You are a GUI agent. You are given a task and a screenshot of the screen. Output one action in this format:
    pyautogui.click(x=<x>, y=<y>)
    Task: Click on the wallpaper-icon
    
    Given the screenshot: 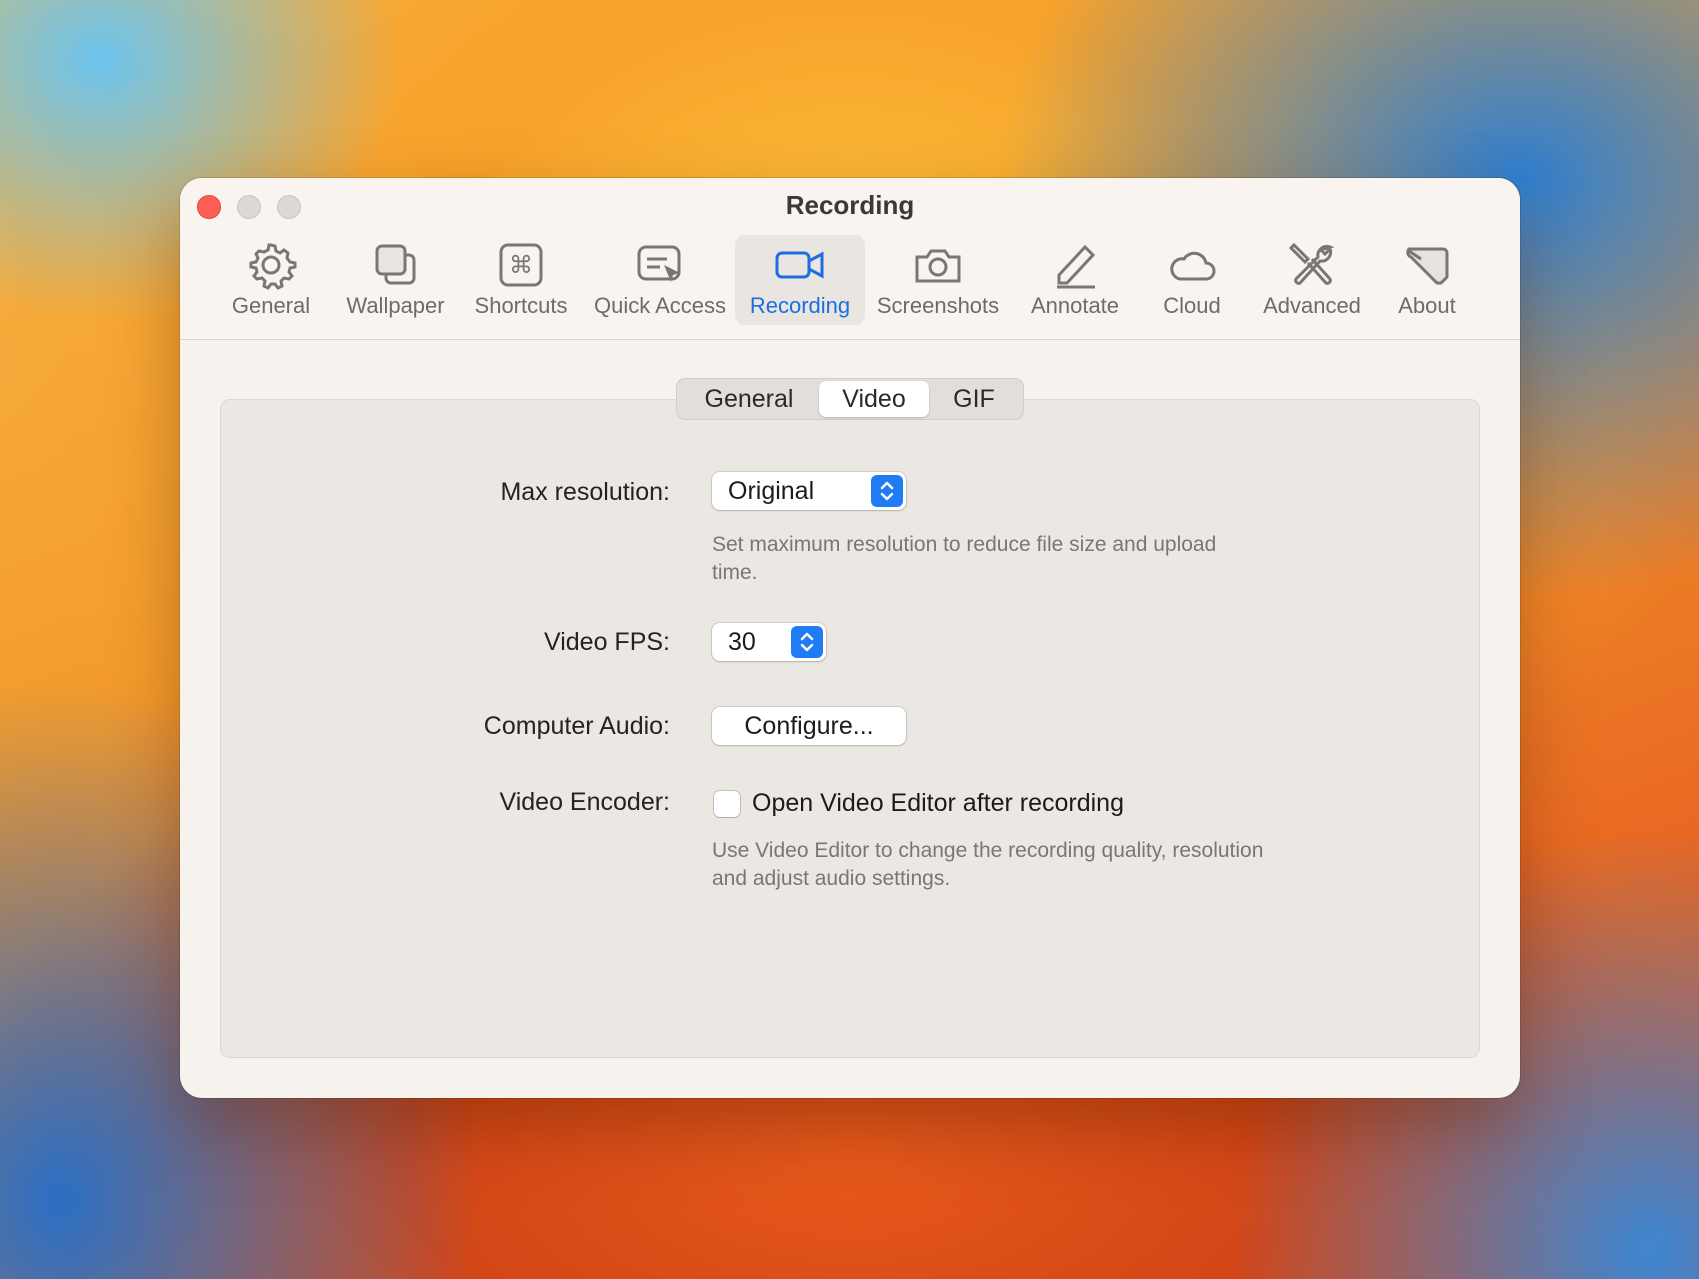 What is the action you would take?
    pyautogui.click(x=396, y=265)
    